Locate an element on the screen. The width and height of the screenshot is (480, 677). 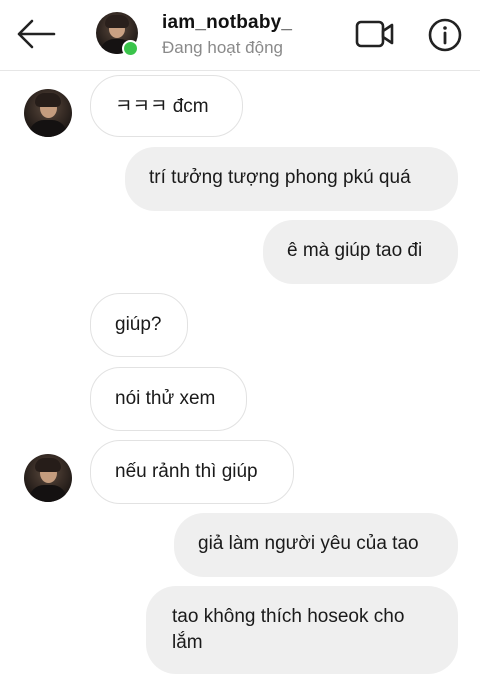
message-text: tao không thích hoseok cho lắm is located at coordinates (288, 629).